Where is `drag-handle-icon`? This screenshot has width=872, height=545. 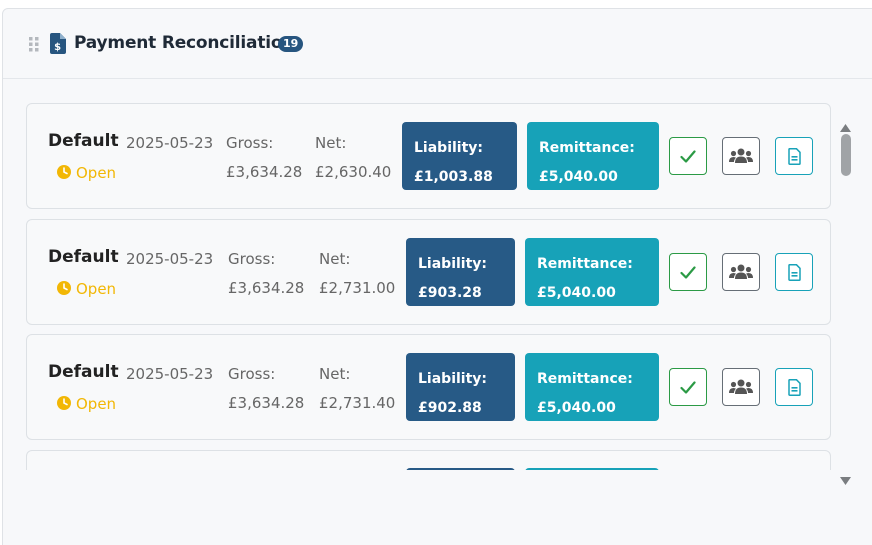 drag-handle-icon is located at coordinates (34, 44).